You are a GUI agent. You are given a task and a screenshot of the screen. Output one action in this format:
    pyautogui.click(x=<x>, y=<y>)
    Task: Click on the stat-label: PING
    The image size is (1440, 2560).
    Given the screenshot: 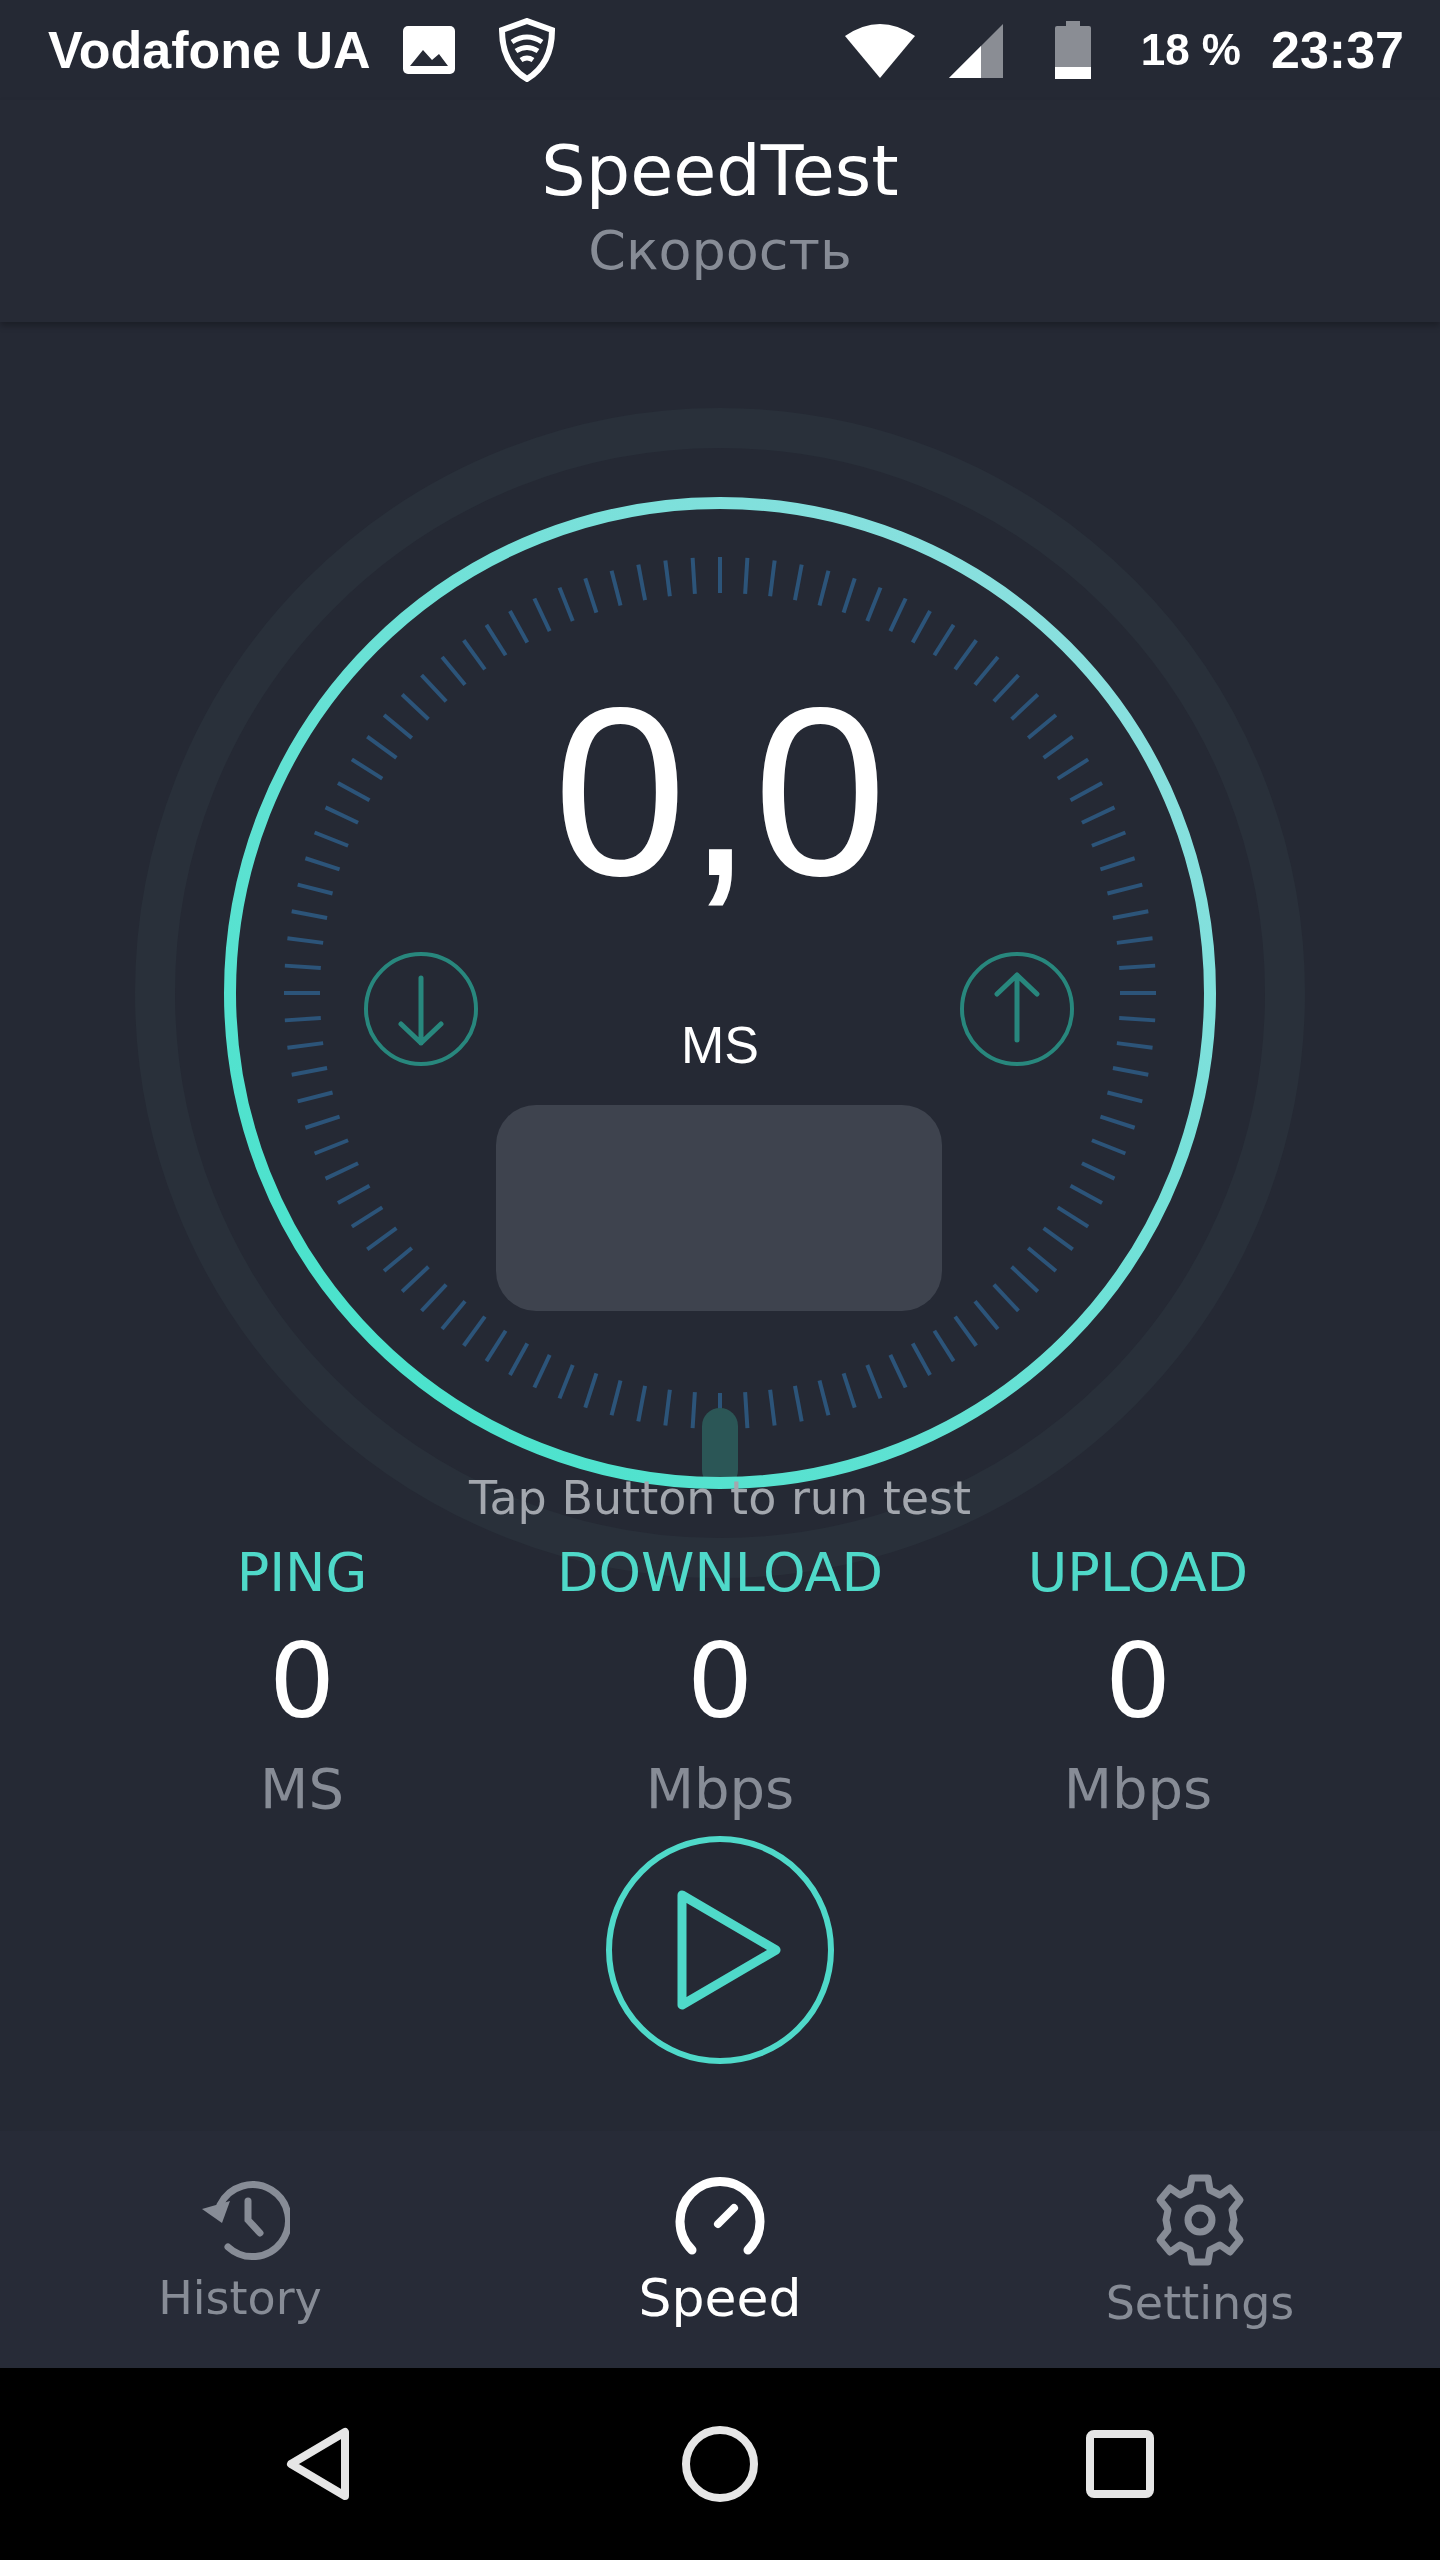 What is the action you would take?
    pyautogui.click(x=302, y=1573)
    